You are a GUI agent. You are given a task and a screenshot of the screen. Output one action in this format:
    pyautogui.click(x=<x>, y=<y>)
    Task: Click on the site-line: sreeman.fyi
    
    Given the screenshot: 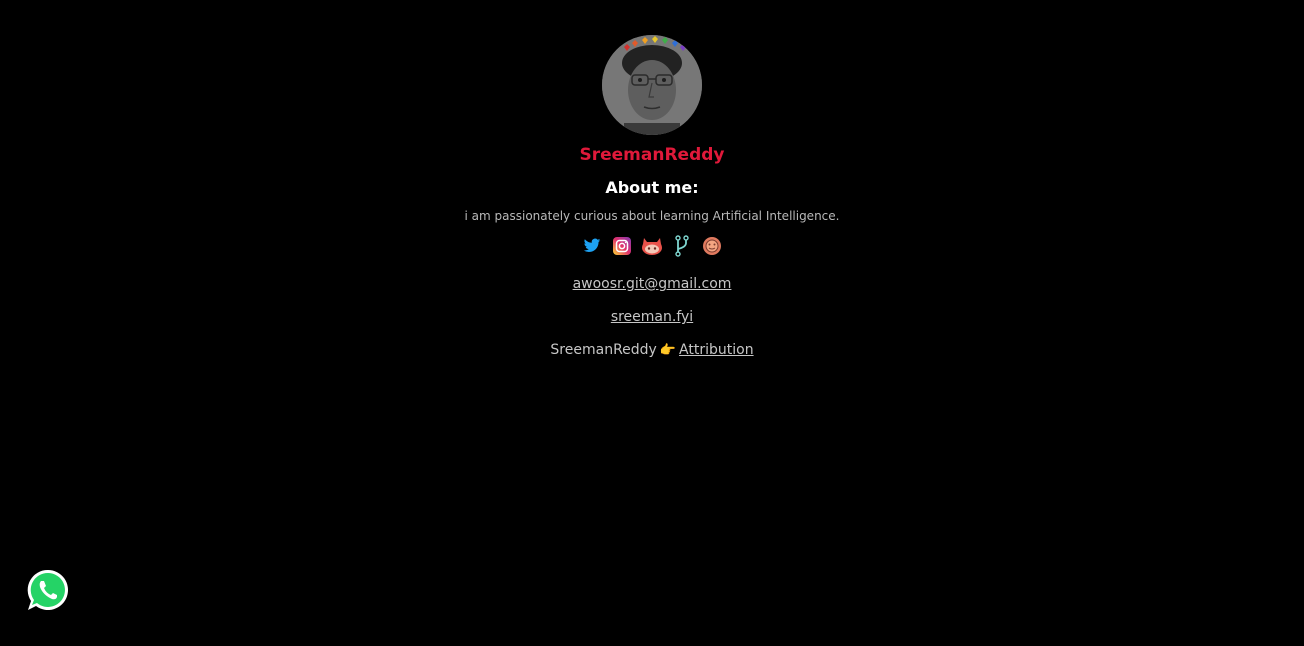 What is the action you would take?
    pyautogui.click(x=652, y=317)
    